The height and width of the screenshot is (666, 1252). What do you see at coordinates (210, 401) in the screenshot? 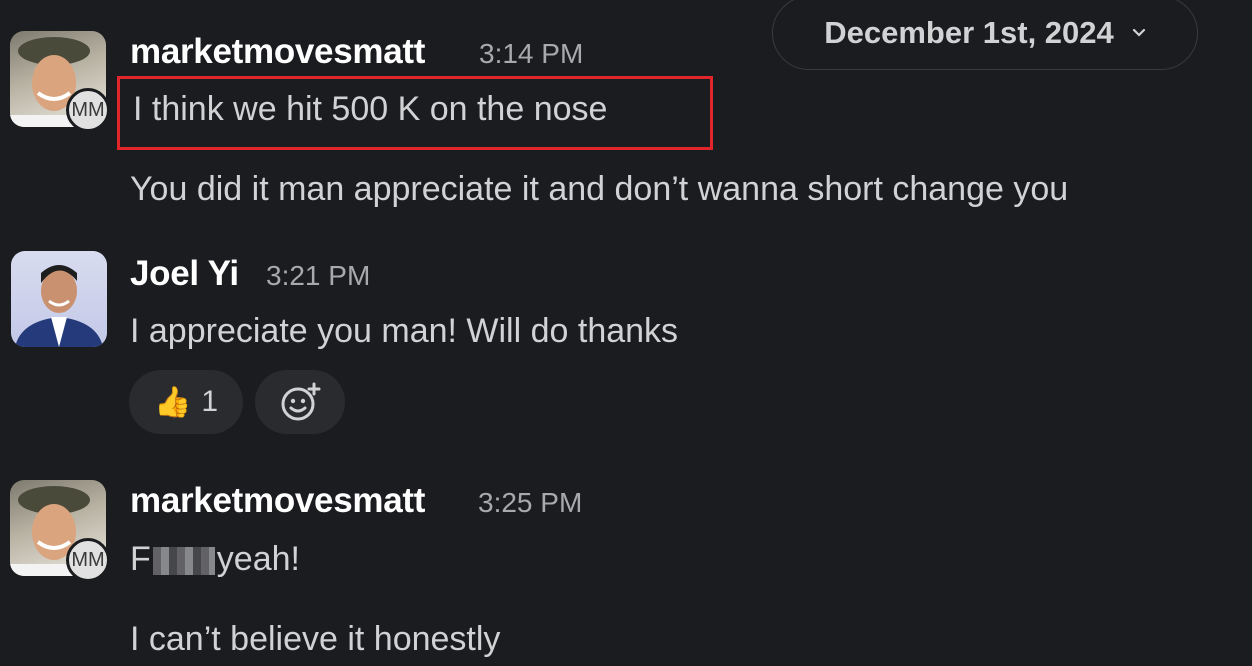
I see `reaction-count: 1` at bounding box center [210, 401].